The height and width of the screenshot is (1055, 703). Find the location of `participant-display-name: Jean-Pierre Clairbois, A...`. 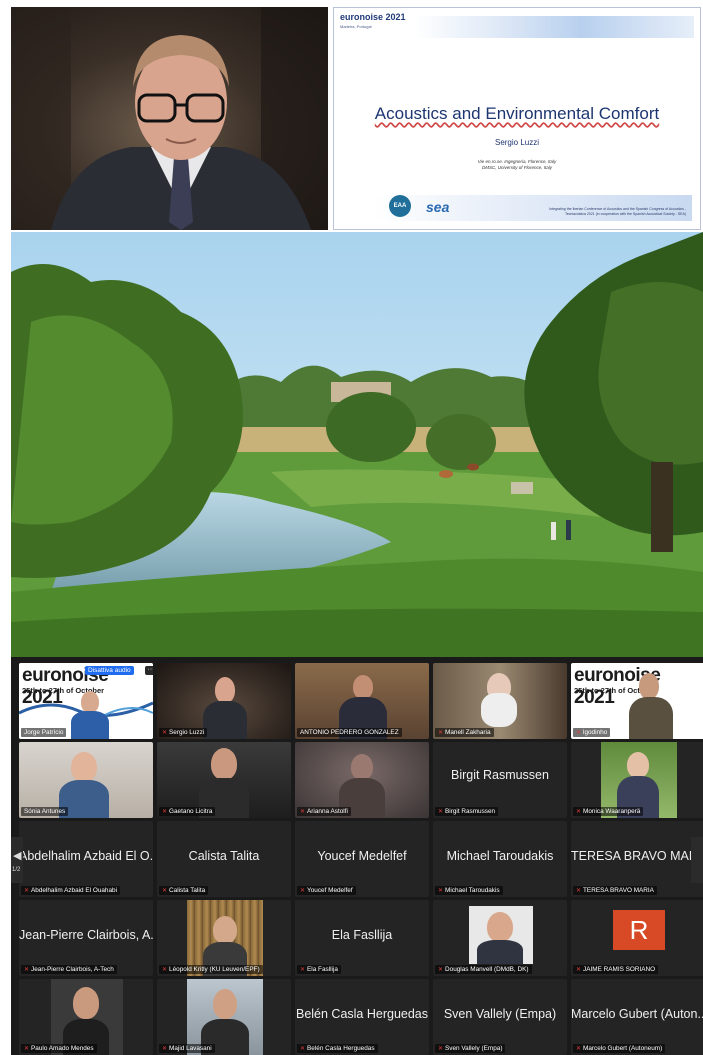

participant-display-name: Jean-Pierre Clairbois, A... is located at coordinates (86, 935).